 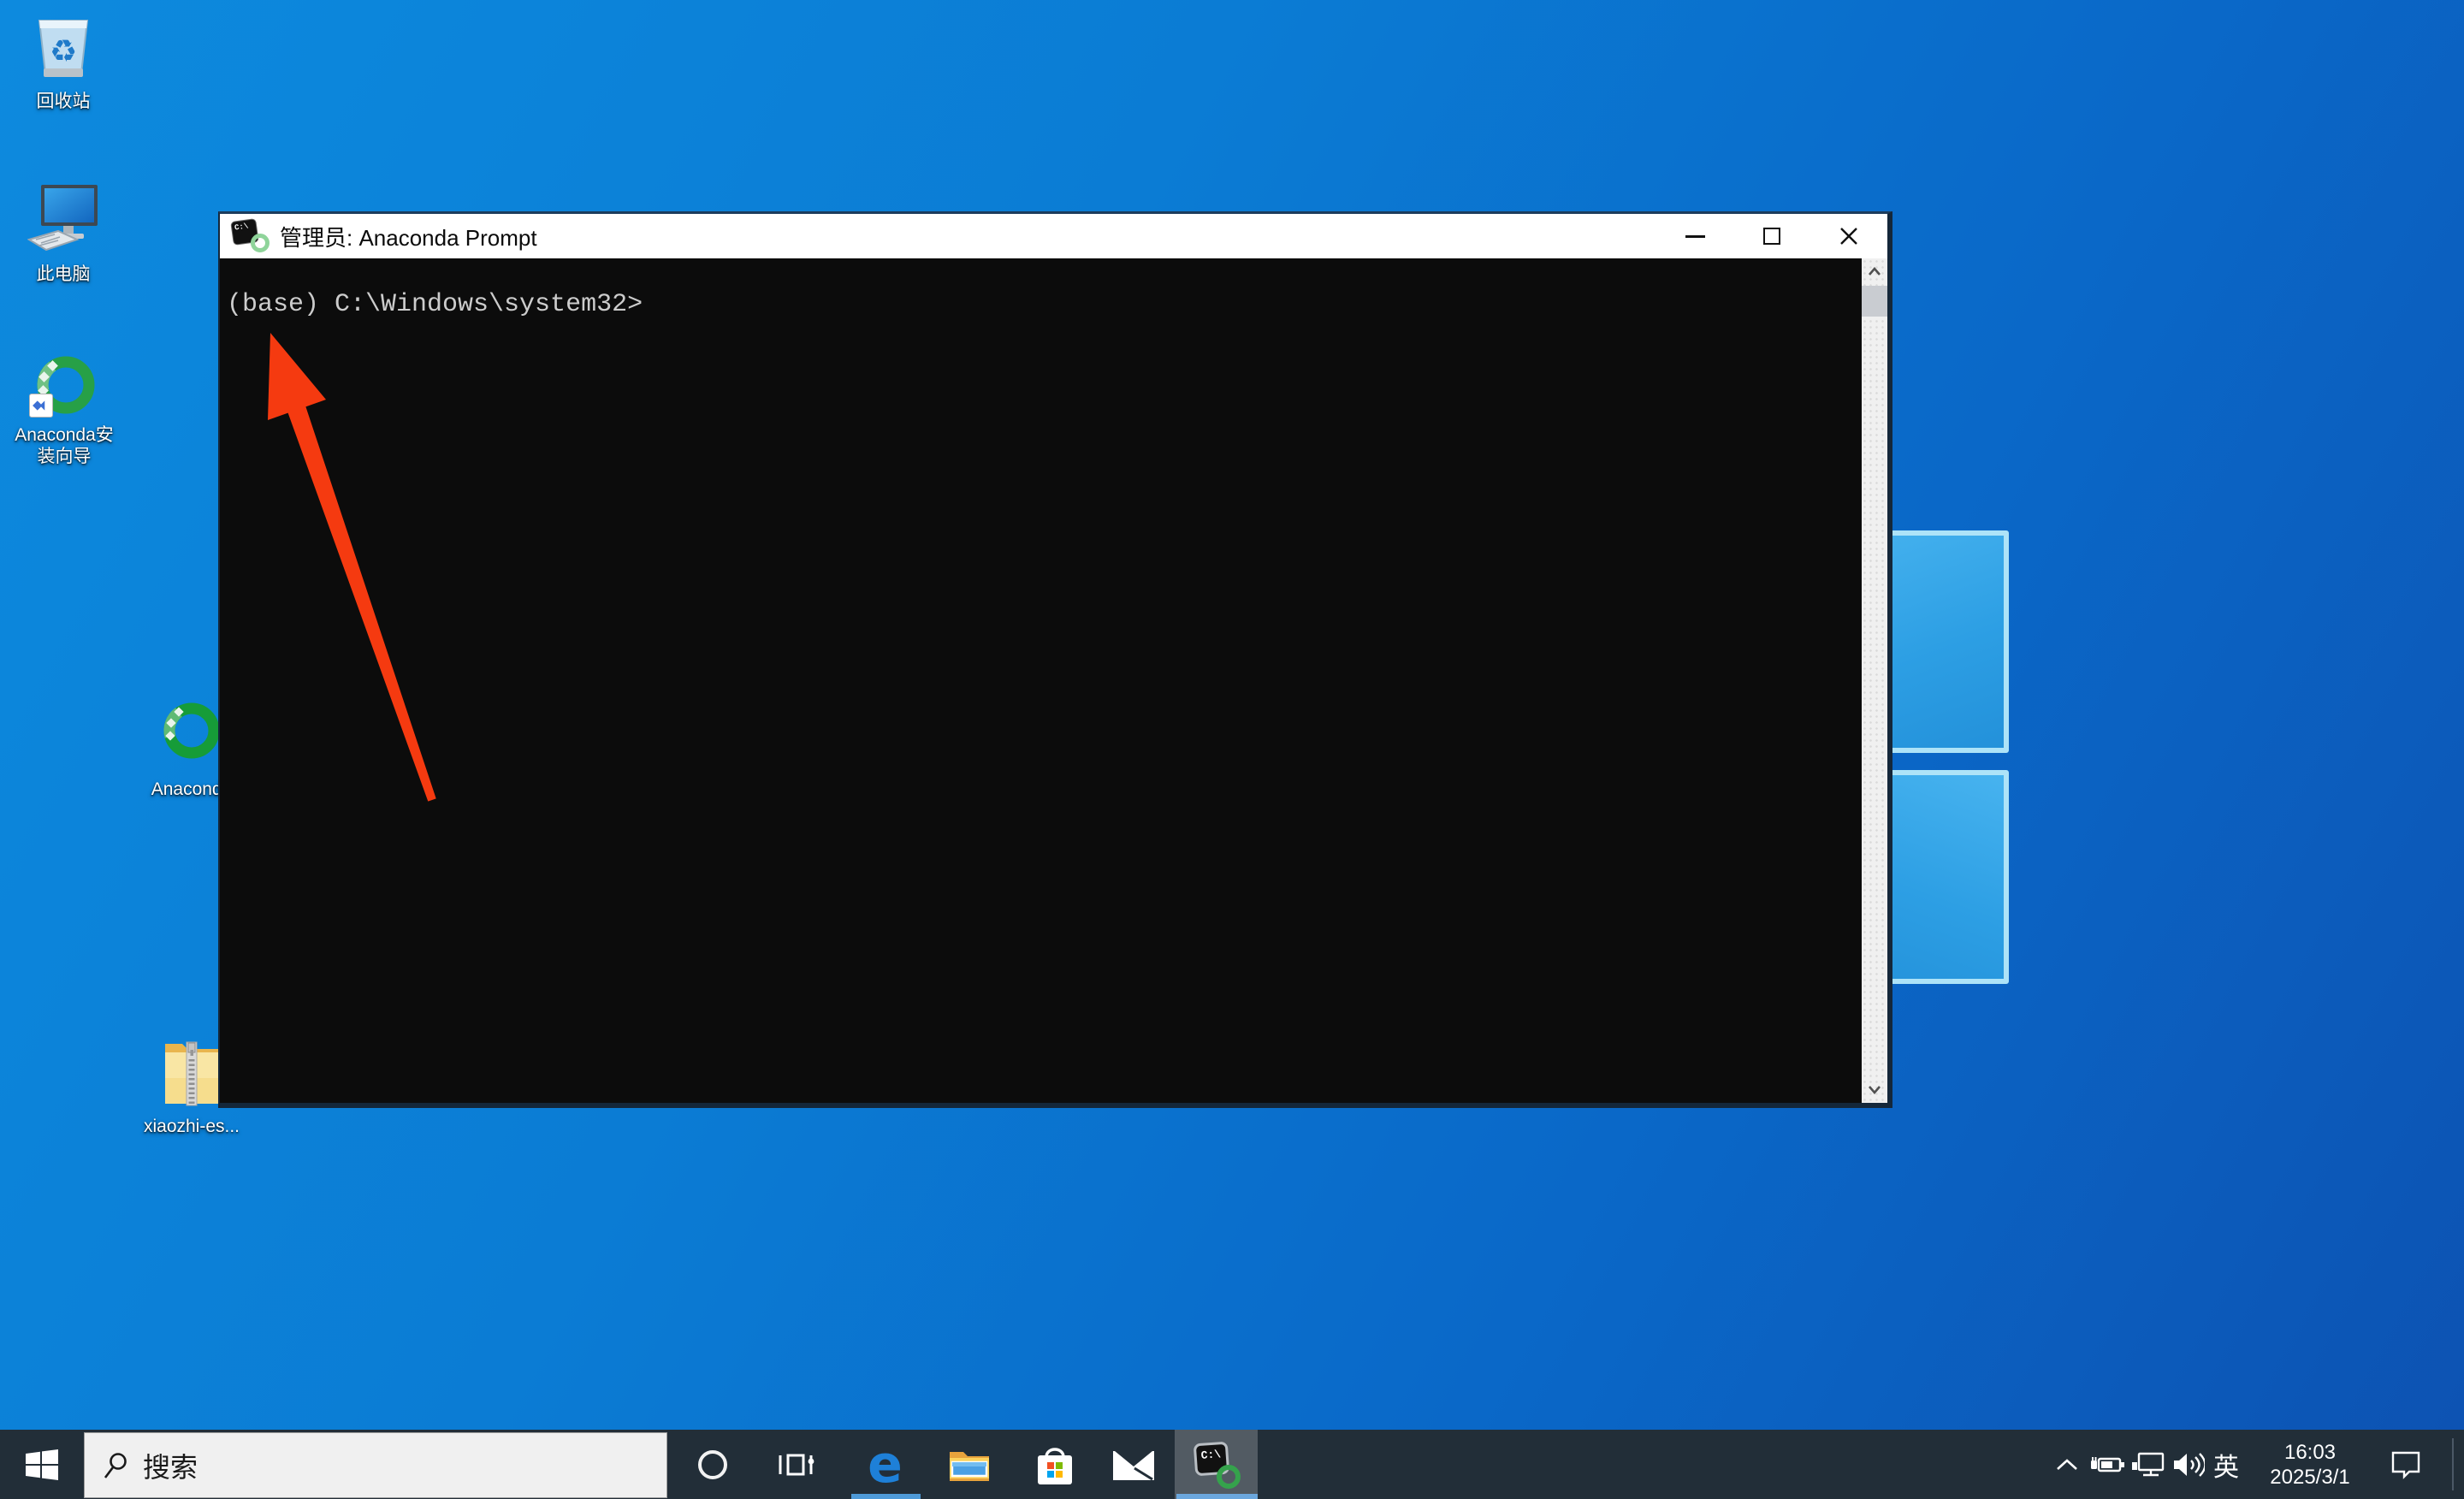 I want to click on taskbar-item-store, so click(x=1054, y=1464).